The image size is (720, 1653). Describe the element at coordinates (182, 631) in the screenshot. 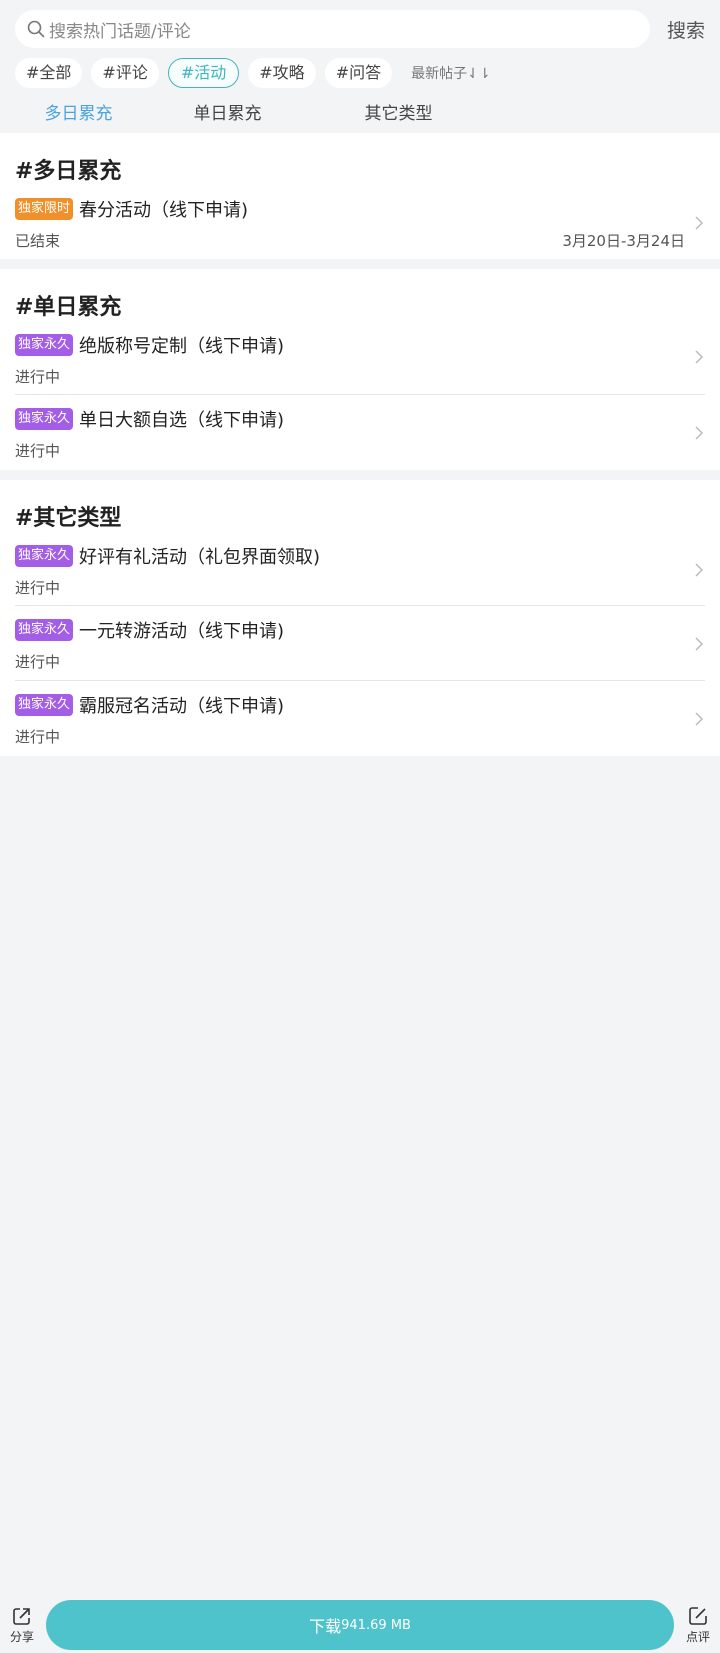

I see `item-title: 一元转游活动（线下申请)` at that location.